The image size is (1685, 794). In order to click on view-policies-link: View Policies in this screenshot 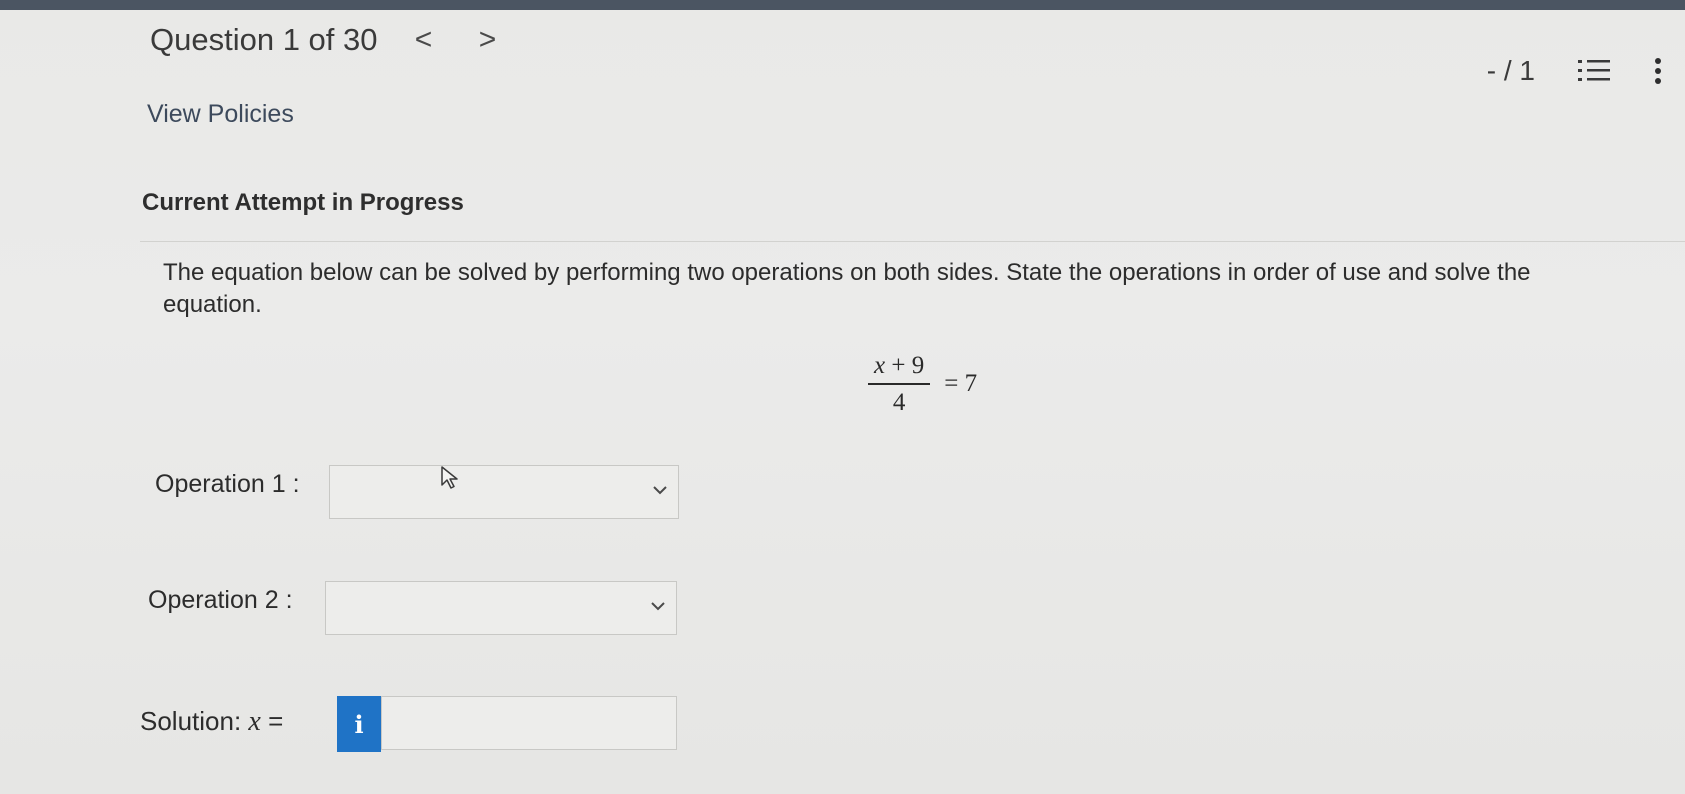, I will do `click(220, 114)`.